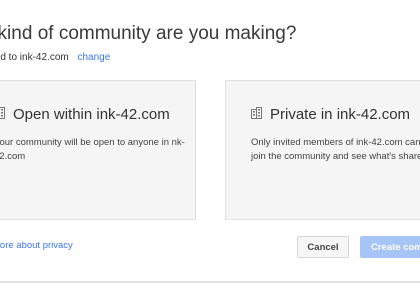 This screenshot has height=283, width=420. I want to click on cancel-button: Cancel, so click(323, 247).